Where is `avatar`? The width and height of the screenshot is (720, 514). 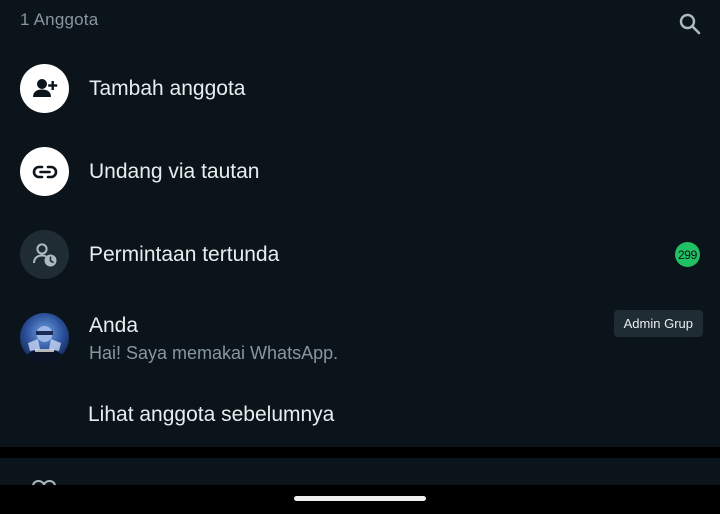
avatar is located at coordinates (44, 337).